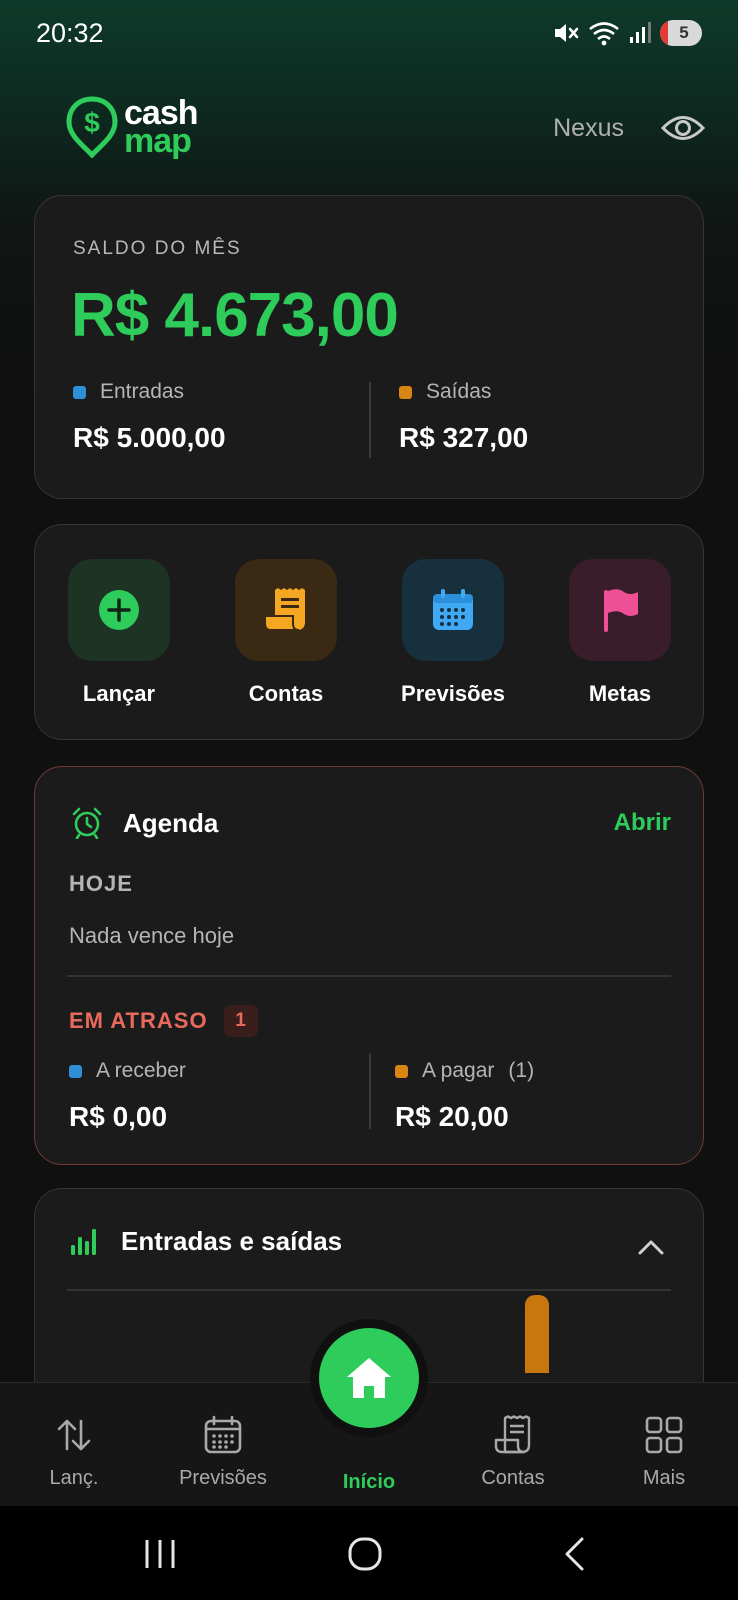 The height and width of the screenshot is (1600, 738). I want to click on app-header: $ cash map Nexus, so click(369, 130).